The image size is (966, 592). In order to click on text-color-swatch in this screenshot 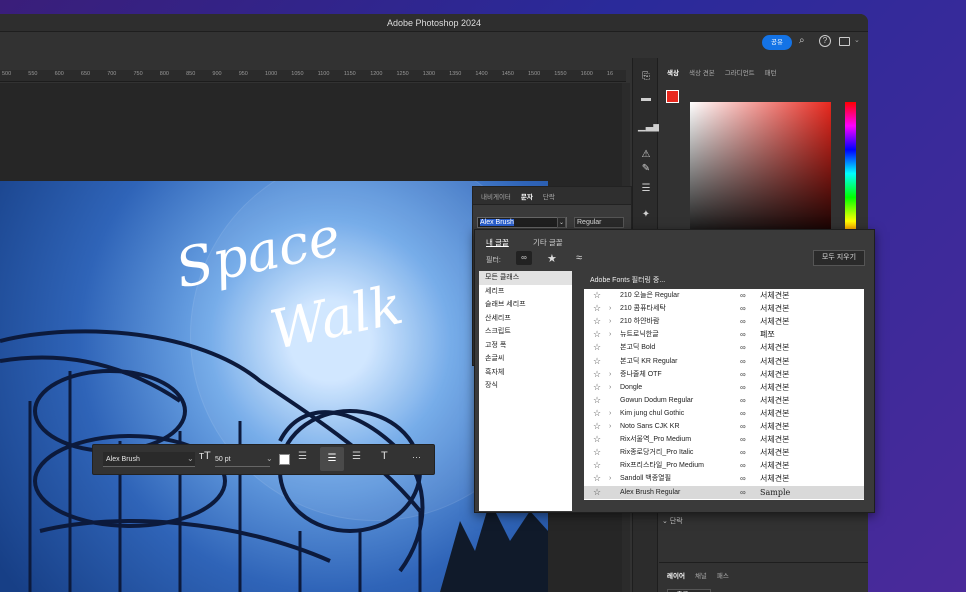, I will do `click(284, 459)`.